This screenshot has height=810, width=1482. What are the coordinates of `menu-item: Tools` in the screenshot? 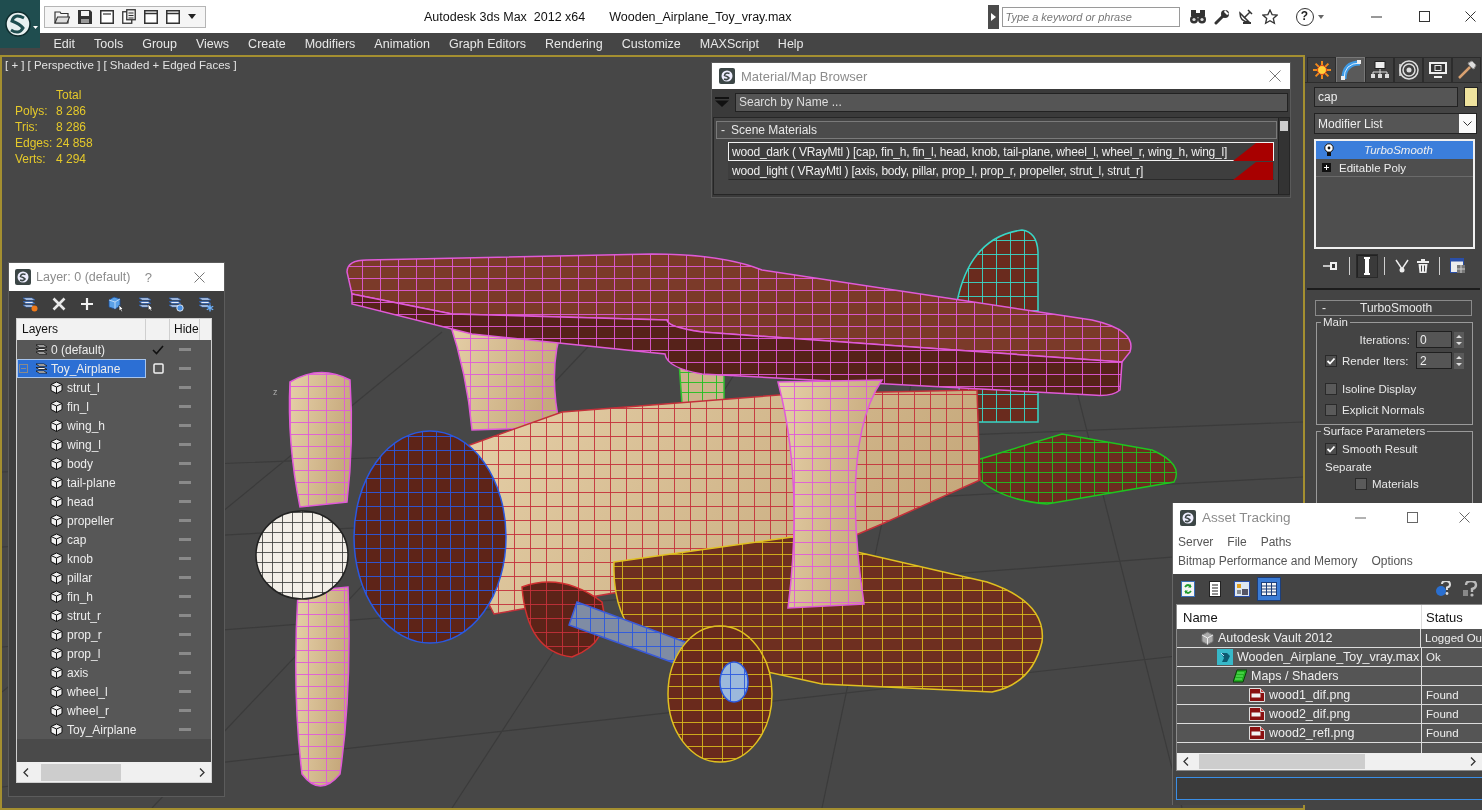 It's located at (108, 44).